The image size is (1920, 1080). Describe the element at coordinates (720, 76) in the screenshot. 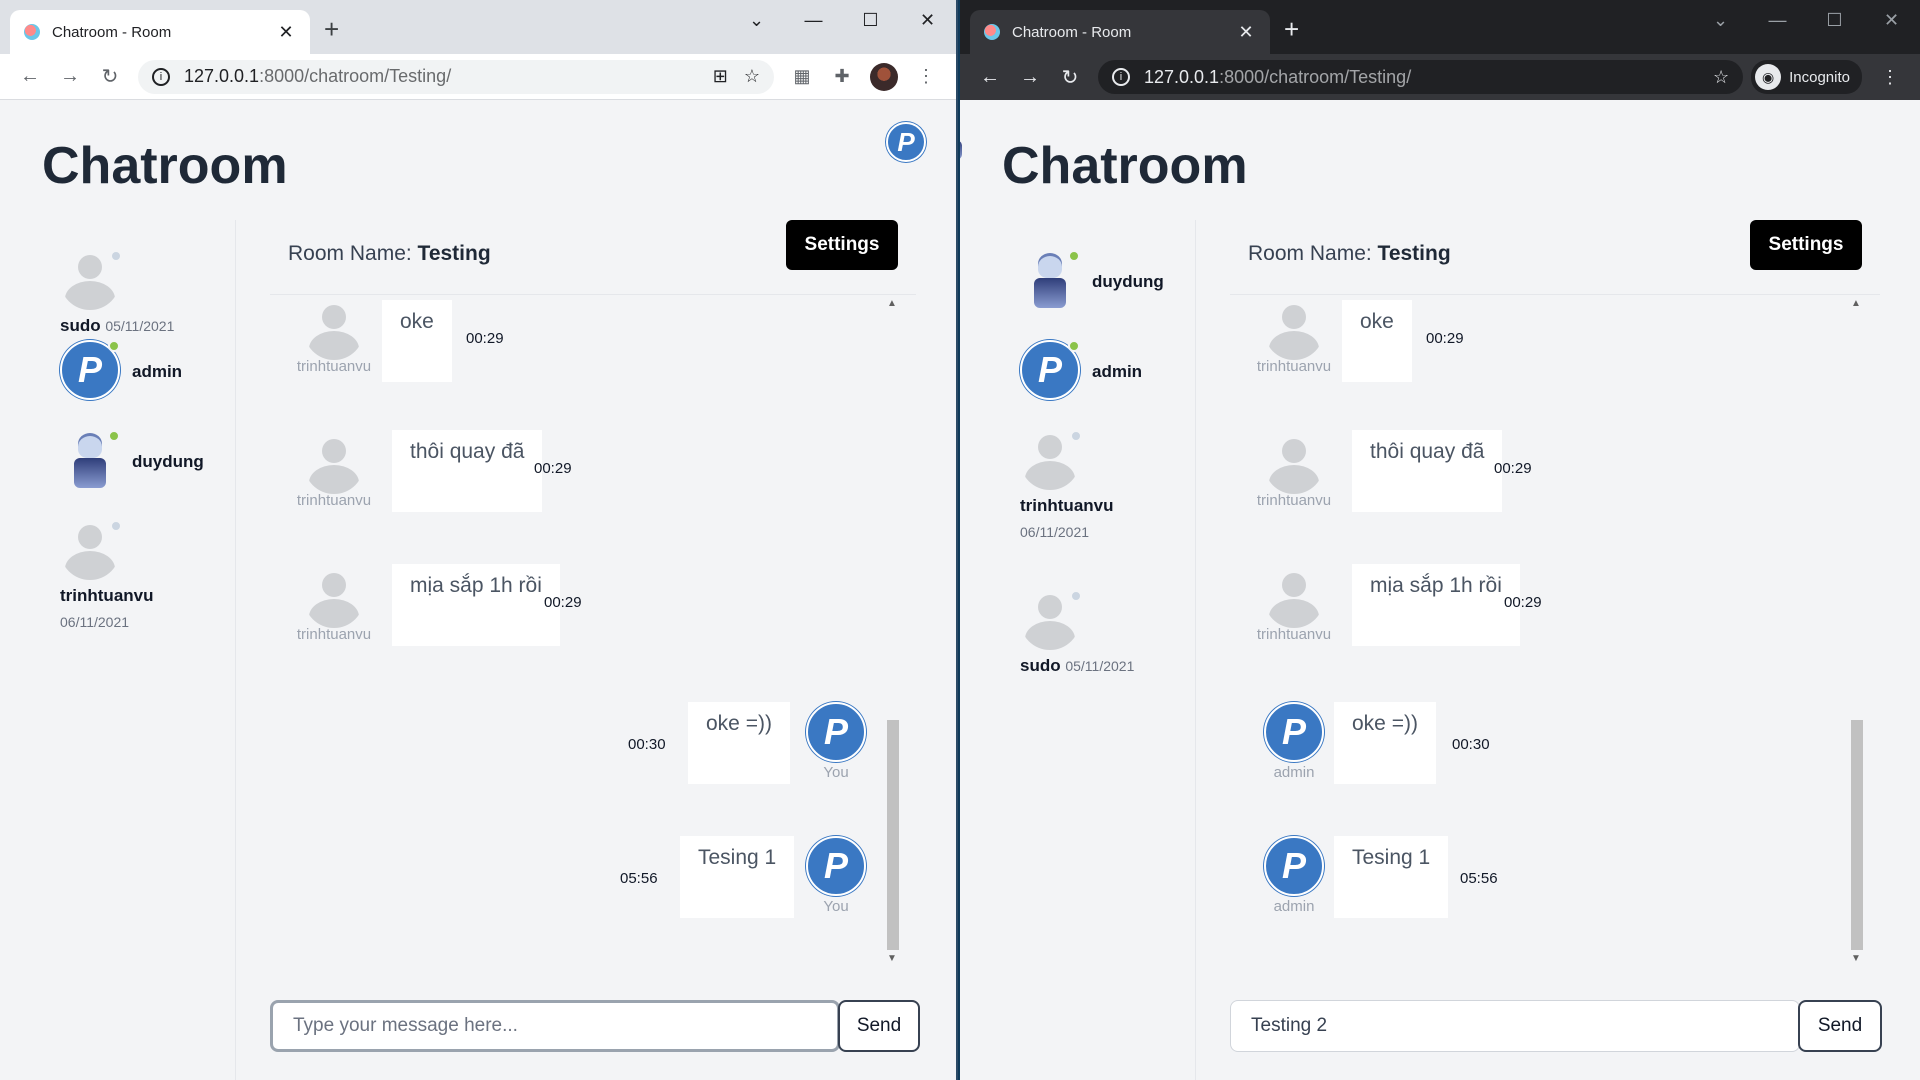

I see `translate-icon: ⊞` at that location.